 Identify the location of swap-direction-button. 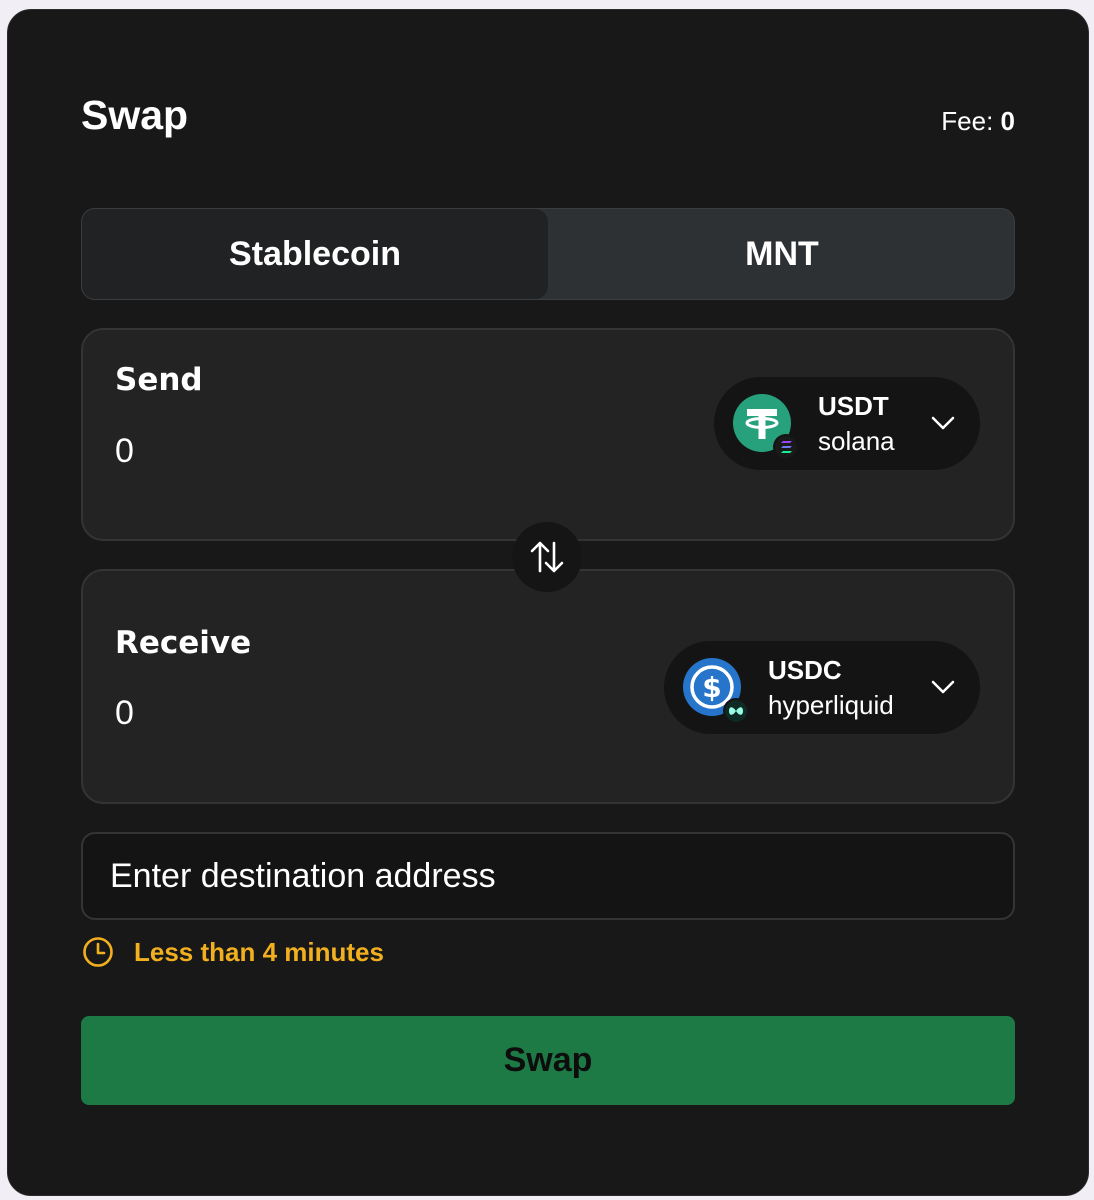
(547, 557).